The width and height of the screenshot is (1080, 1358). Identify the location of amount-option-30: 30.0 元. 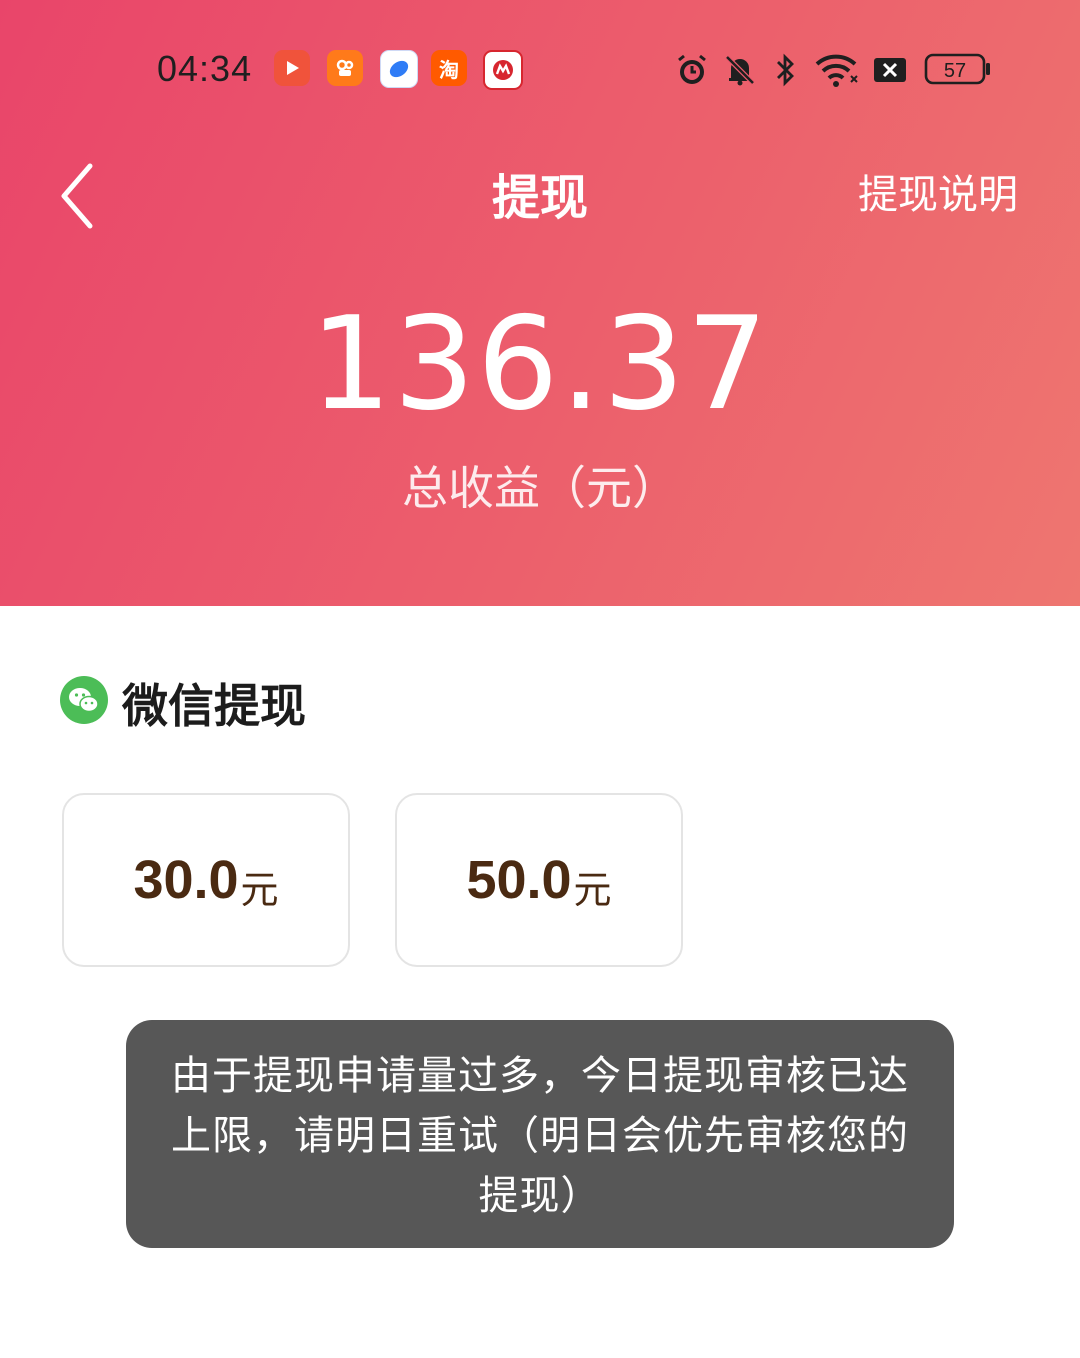
(206, 880).